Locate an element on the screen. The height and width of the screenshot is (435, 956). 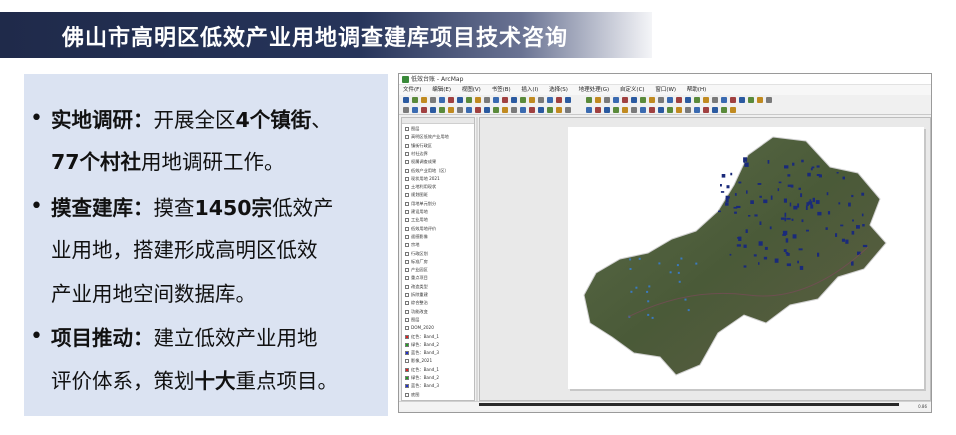
toc-layer-item: 低效用地评价 is located at coordinates (439, 229).